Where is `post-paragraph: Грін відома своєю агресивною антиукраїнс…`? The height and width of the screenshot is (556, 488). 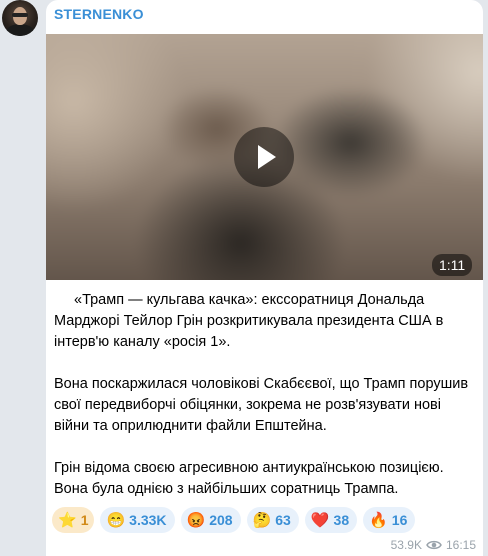 post-paragraph: Грін відома своєю агресивною антиукраїнс… is located at coordinates (249, 478).